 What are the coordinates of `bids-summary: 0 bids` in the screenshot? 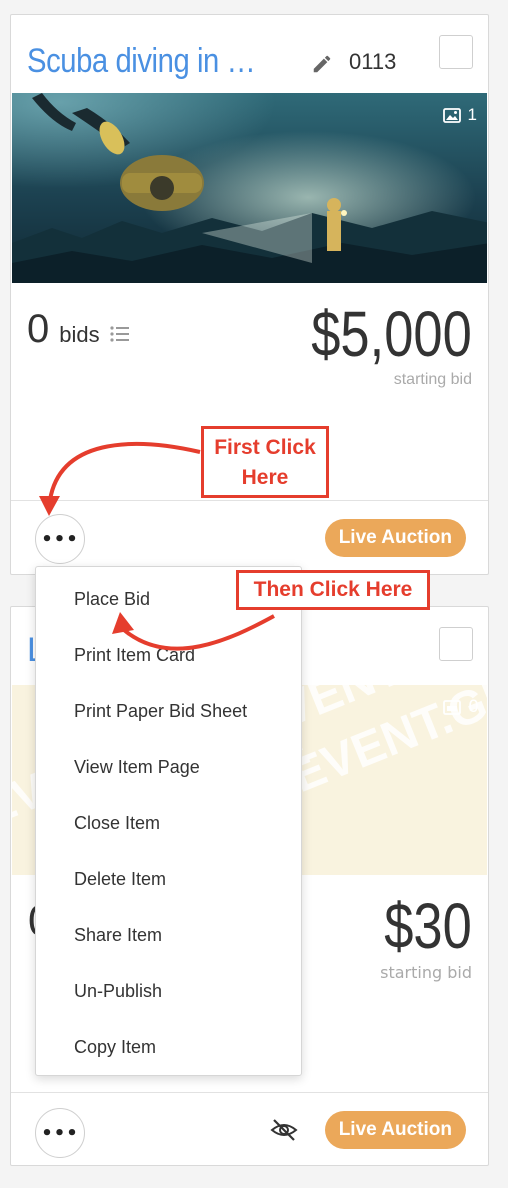 It's located at (78, 329).